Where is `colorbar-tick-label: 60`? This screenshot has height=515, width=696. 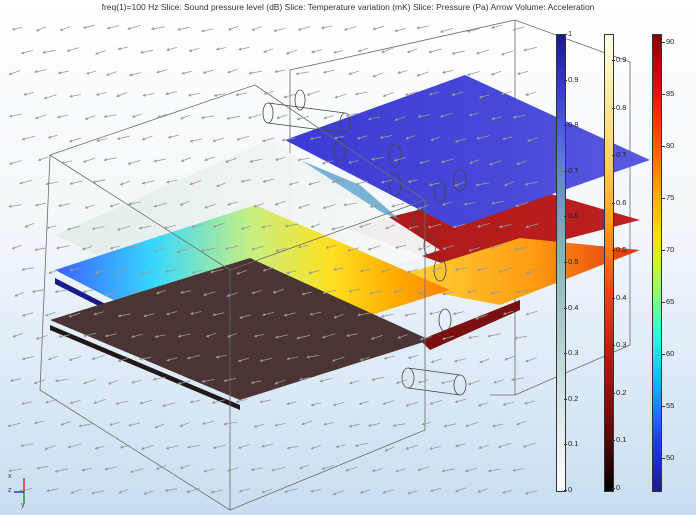
colorbar-tick-label: 60 is located at coordinates (670, 353).